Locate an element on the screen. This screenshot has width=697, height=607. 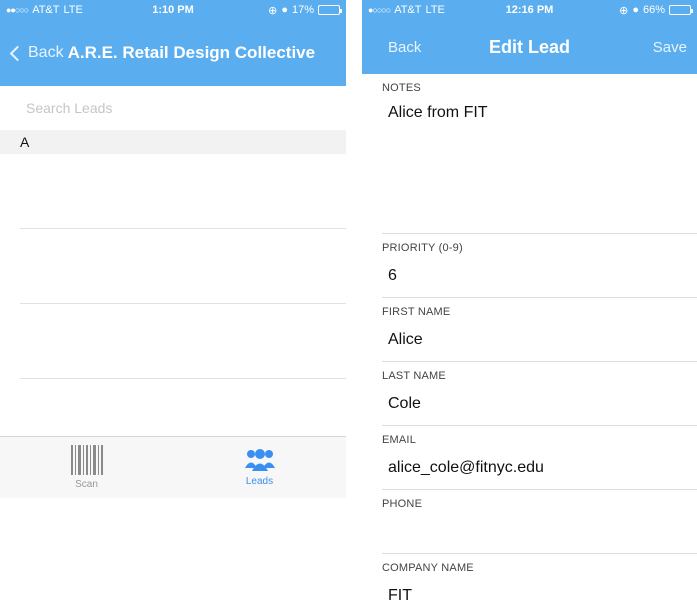
company-name-label: COMPANY NAME is located at coordinates (428, 568).